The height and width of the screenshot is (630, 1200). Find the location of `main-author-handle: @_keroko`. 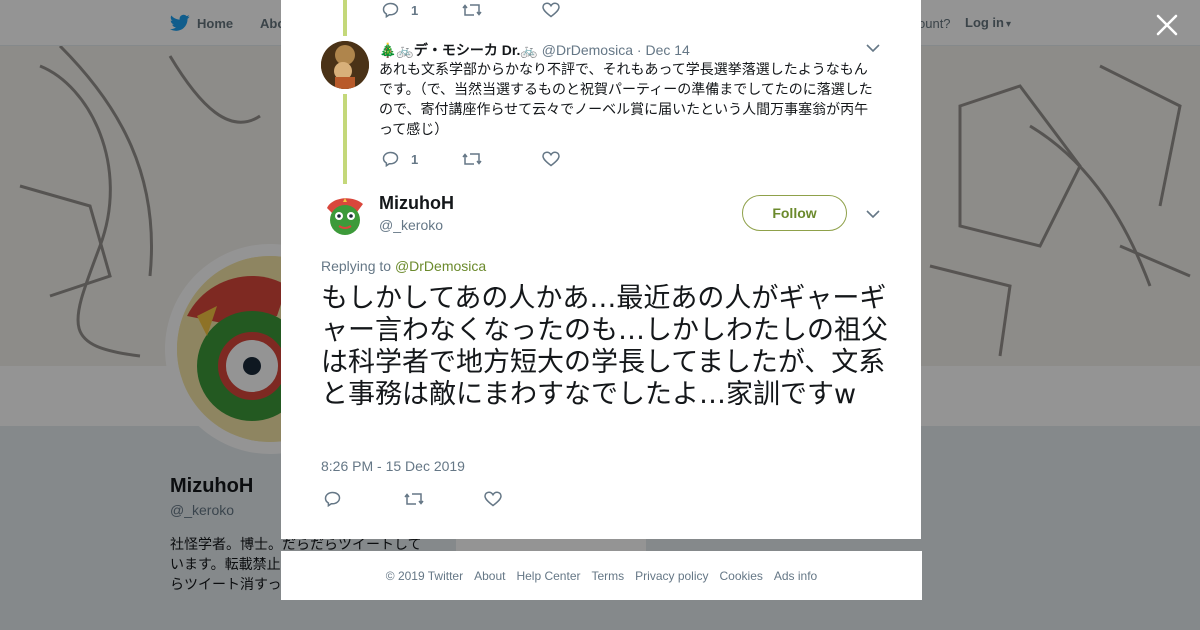

main-author-handle: @_keroko is located at coordinates (411, 225).